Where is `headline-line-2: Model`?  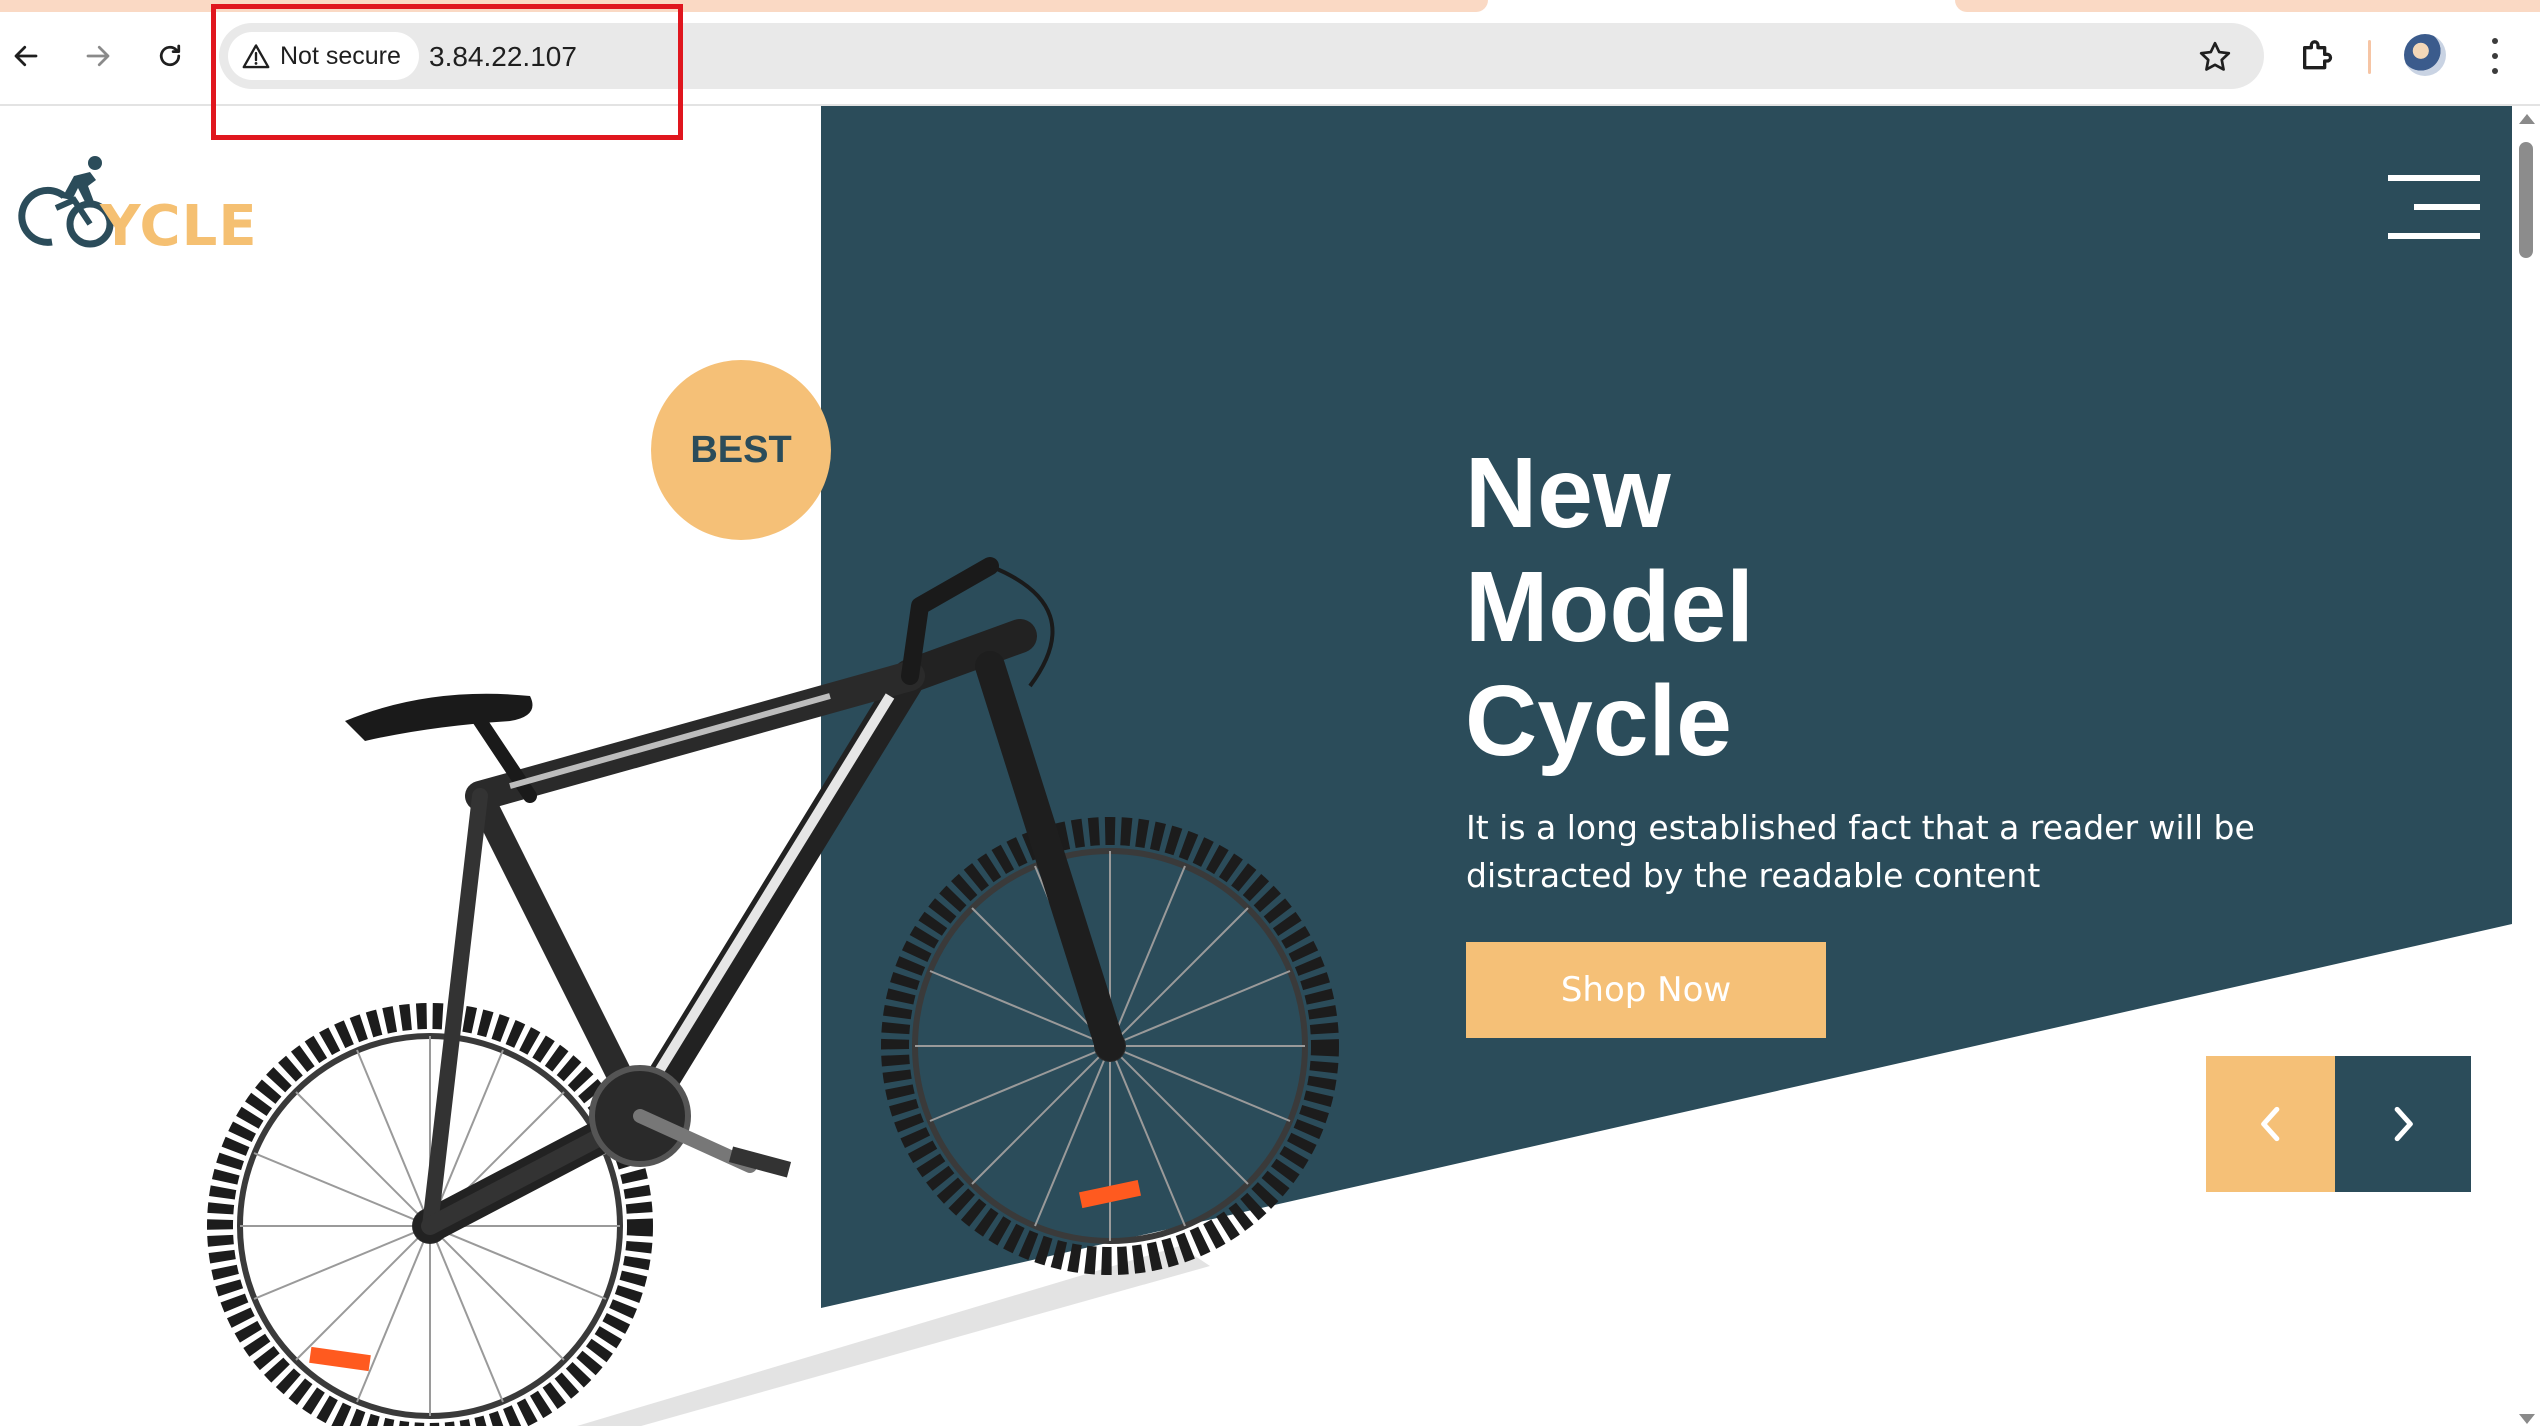
headline-line-2: Model is located at coordinates (1609, 607).